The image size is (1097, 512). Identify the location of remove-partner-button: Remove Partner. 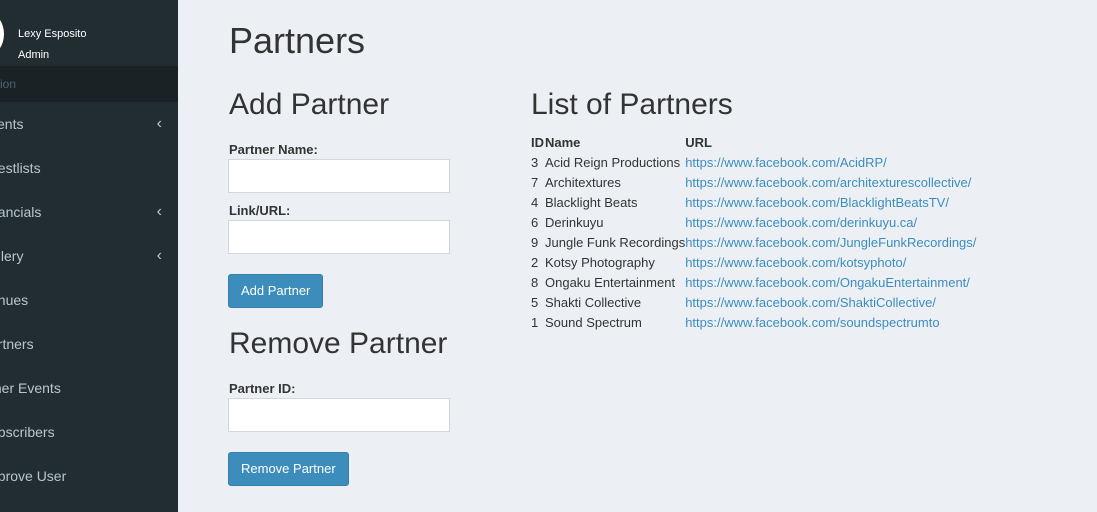
(288, 469).